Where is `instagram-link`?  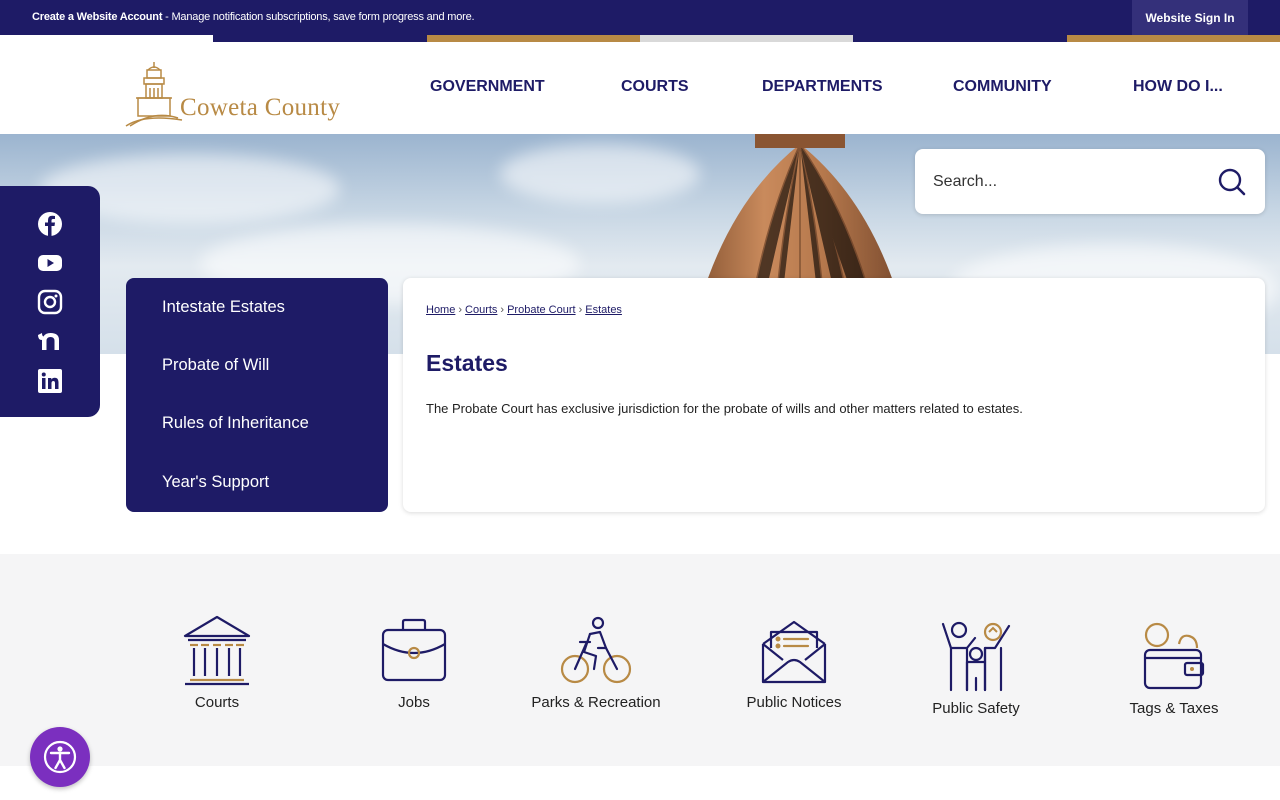
instagram-link is located at coordinates (50, 302).